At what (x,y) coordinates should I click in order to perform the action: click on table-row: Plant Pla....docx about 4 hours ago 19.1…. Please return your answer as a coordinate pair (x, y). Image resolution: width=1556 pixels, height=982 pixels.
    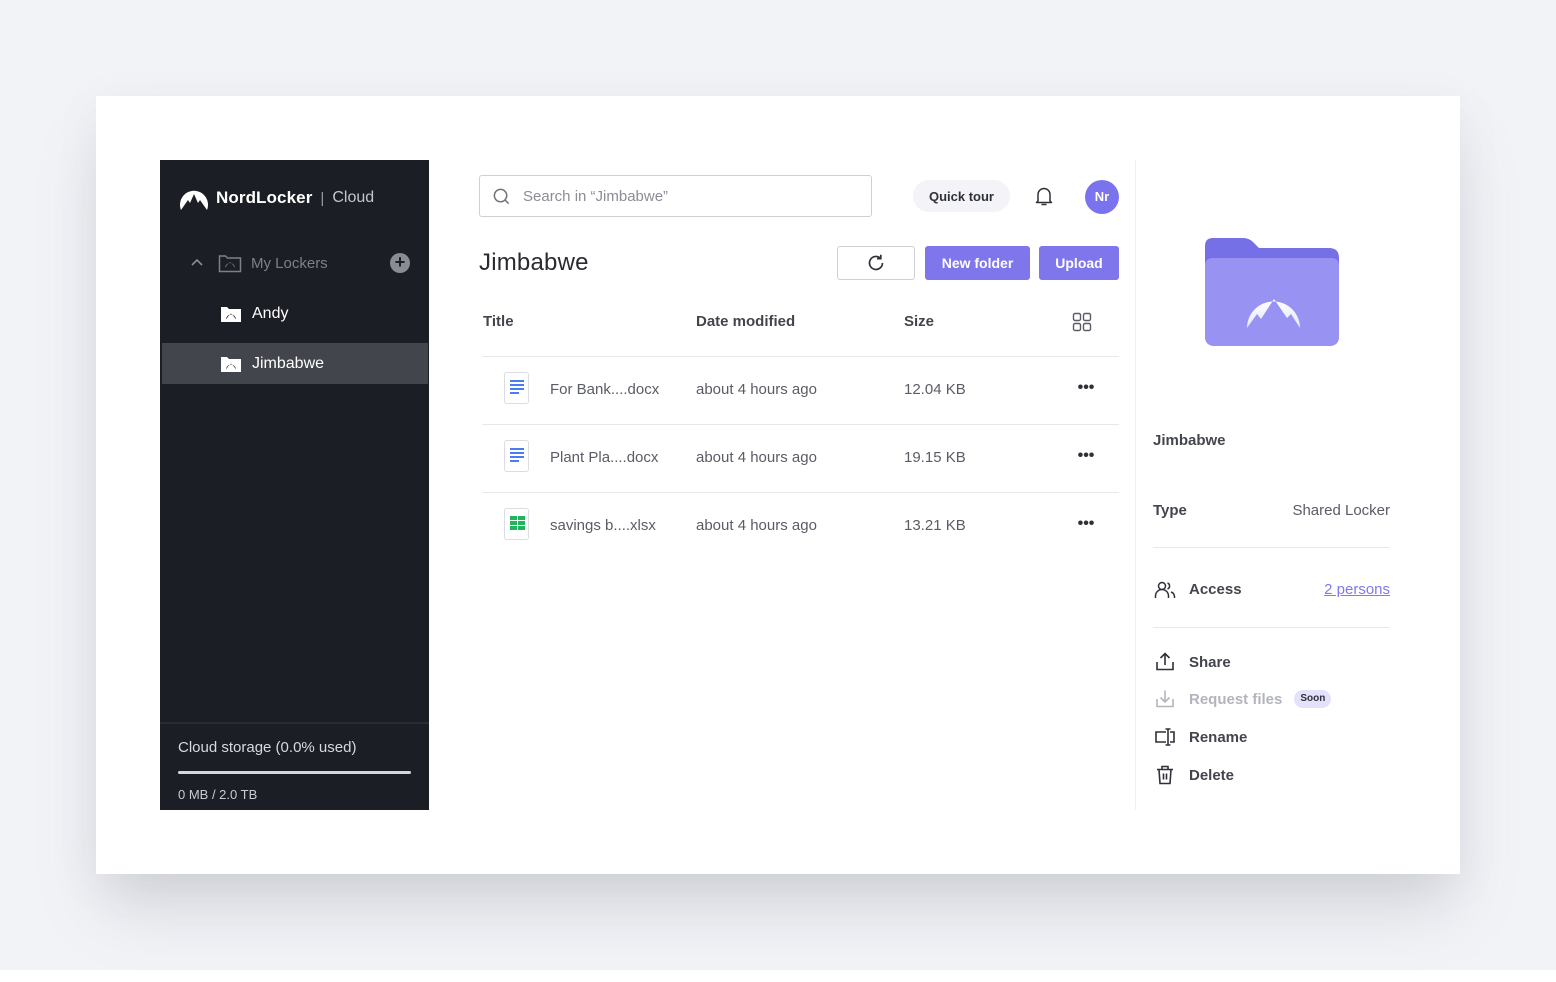
    Looking at the image, I should click on (800, 459).